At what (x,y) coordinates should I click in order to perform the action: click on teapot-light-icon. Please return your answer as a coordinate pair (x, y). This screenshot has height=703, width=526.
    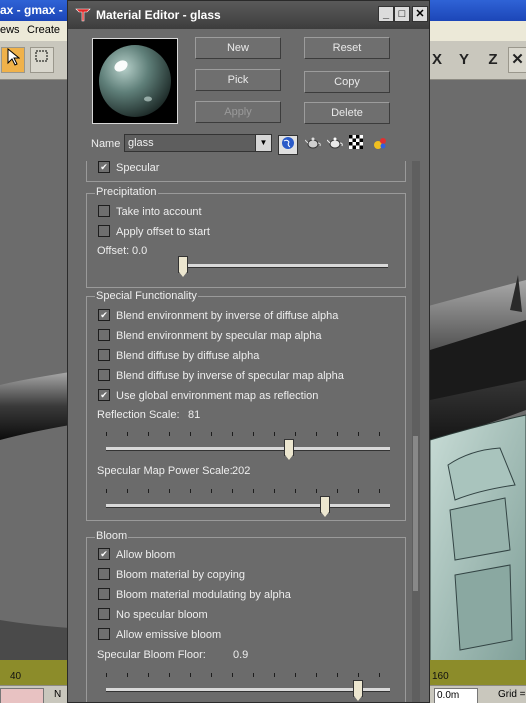
    Looking at the image, I should click on (335, 144).